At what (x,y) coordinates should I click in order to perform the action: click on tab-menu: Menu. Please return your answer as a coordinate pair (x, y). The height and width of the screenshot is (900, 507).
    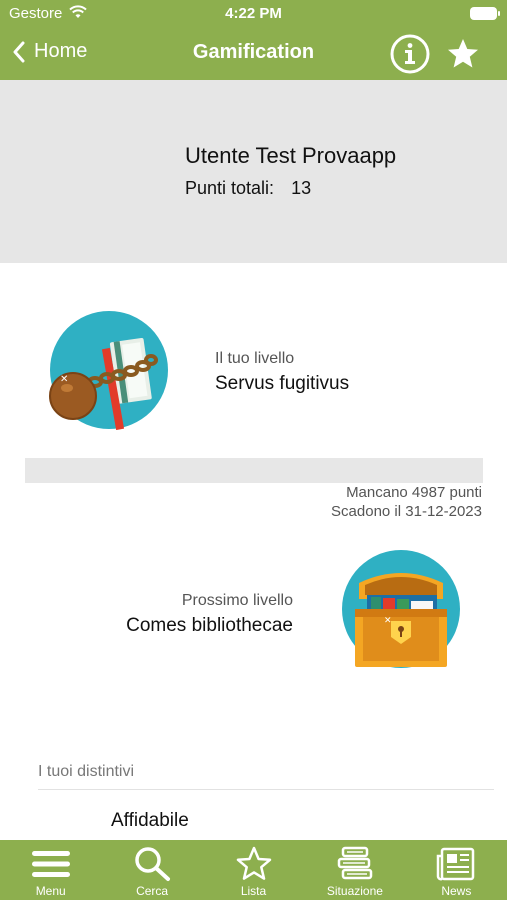
    Looking at the image, I should click on (50, 870).